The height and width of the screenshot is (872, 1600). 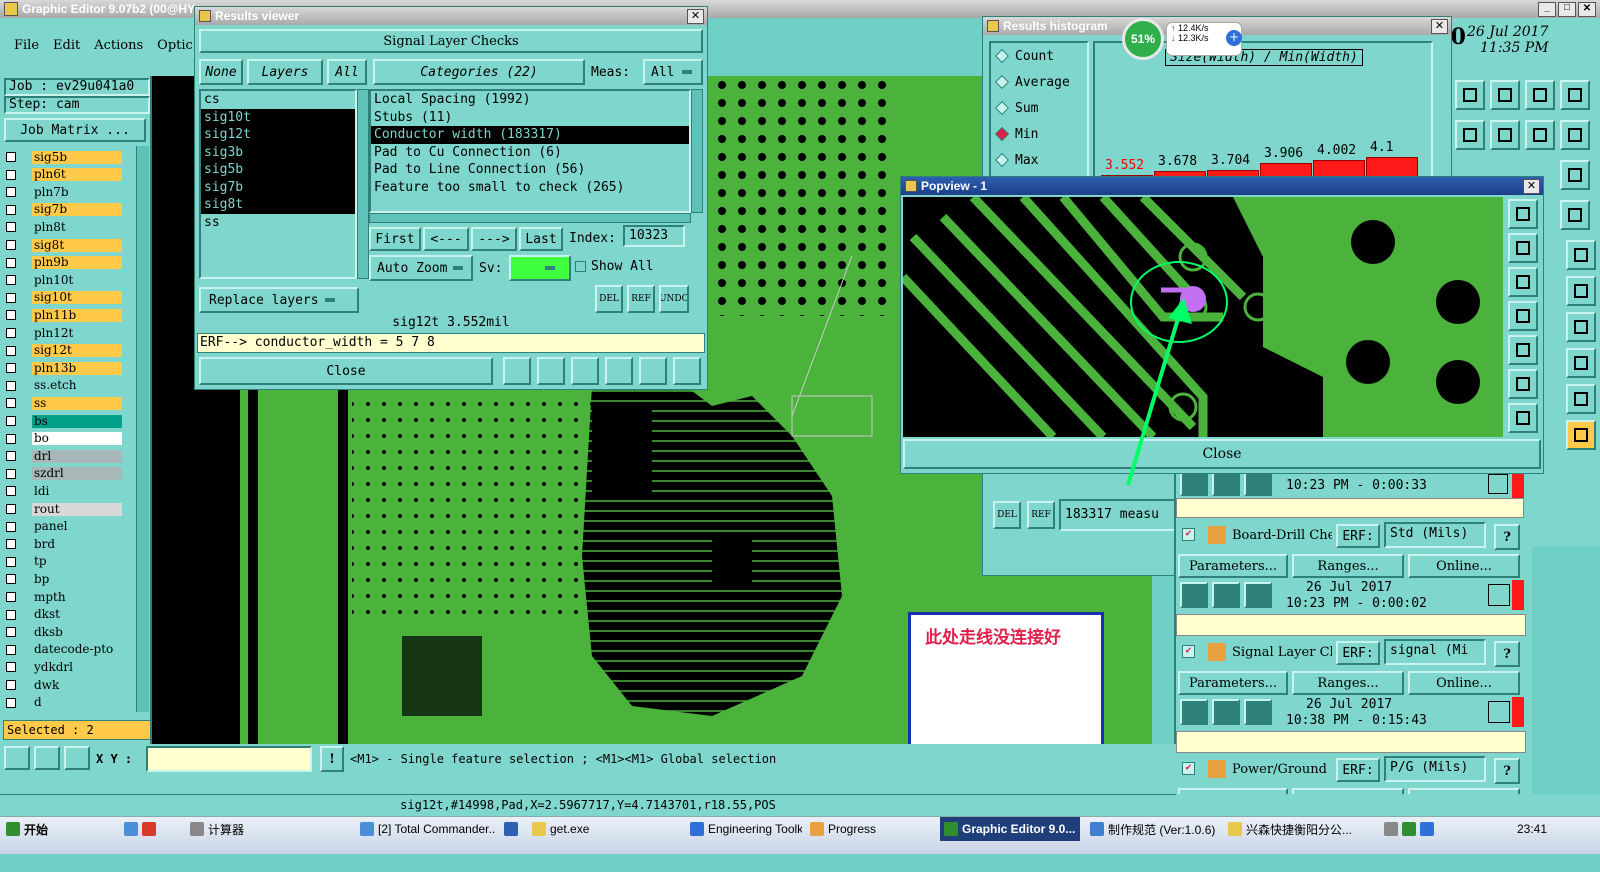 What do you see at coordinates (347, 72) in the screenshot?
I see `all-button: All` at bounding box center [347, 72].